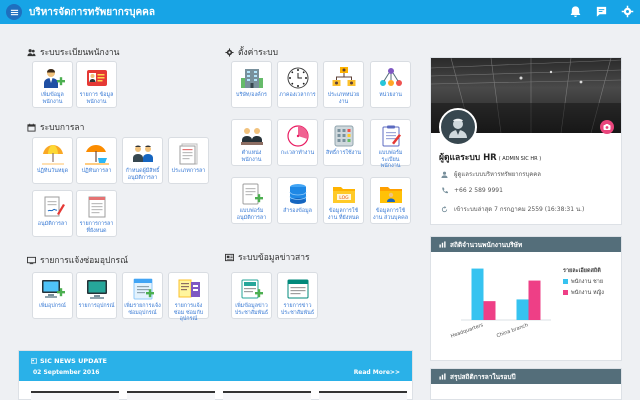 Image resolution: width=640 pixels, height=400 pixels. Describe the element at coordinates (92, 12) in the screenshot. I see `app-title: บริหารจัดการทรัพยากรบุคคล` at that location.